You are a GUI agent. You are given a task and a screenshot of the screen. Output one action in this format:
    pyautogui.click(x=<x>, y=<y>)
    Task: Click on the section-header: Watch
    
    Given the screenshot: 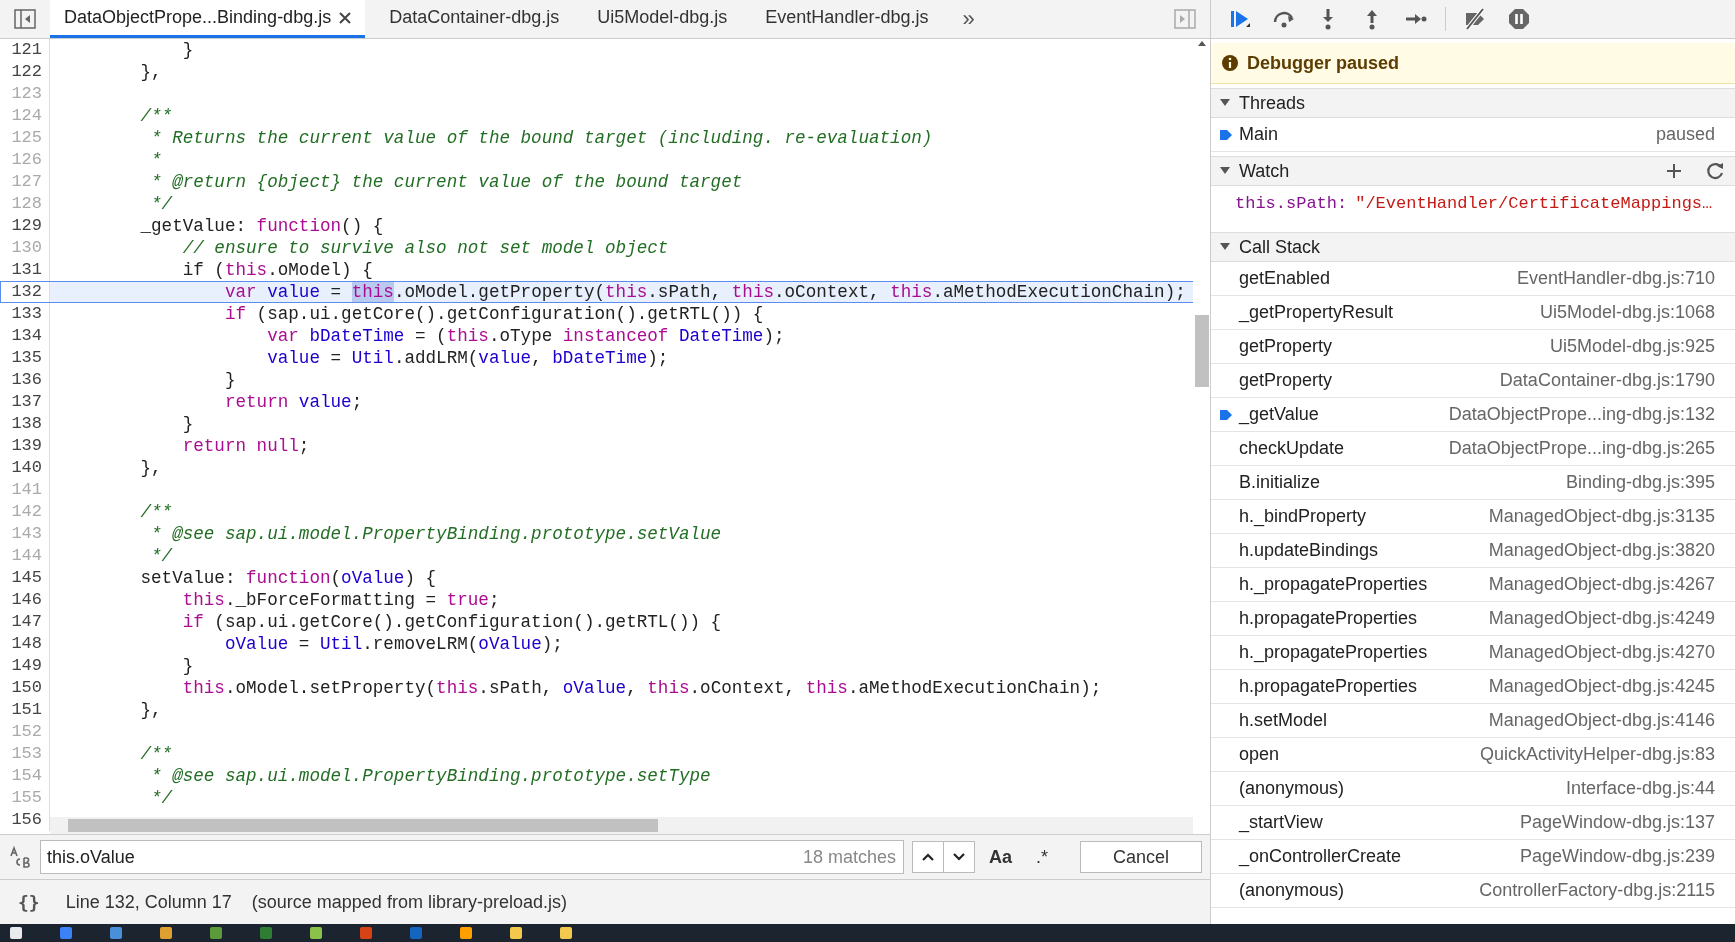 What is the action you would take?
    pyautogui.click(x=1473, y=171)
    